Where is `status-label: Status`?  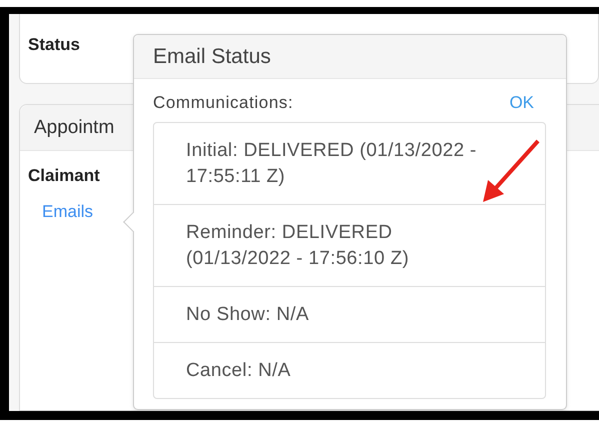
status-label: Status is located at coordinates (54, 44).